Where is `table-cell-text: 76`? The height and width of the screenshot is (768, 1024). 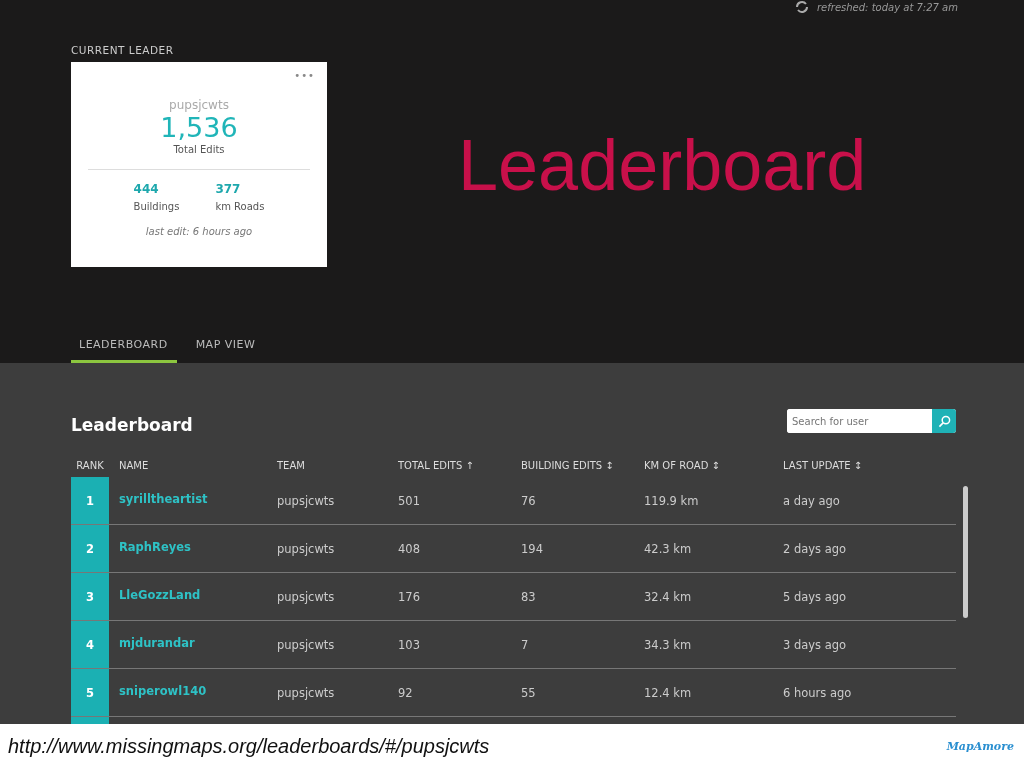
table-cell-text: 76 is located at coordinates (529, 500).